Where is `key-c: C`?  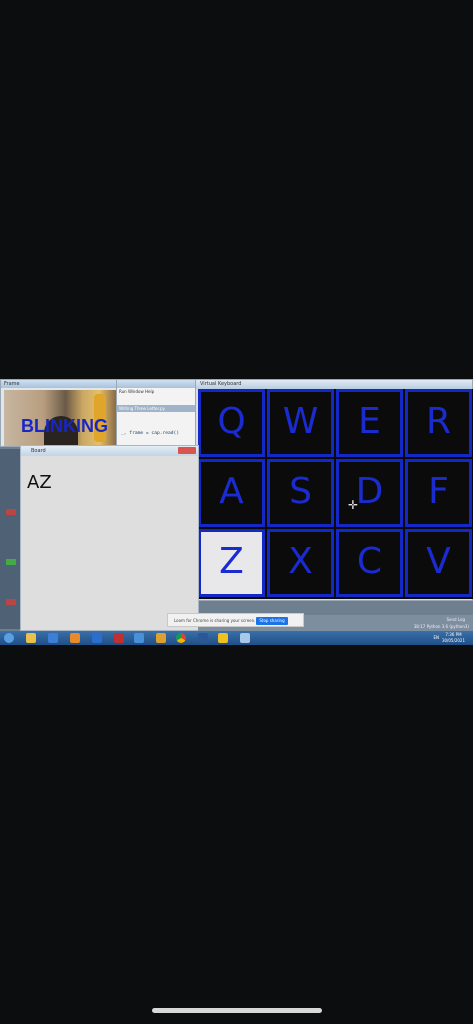
key-c: C is located at coordinates (369, 563).